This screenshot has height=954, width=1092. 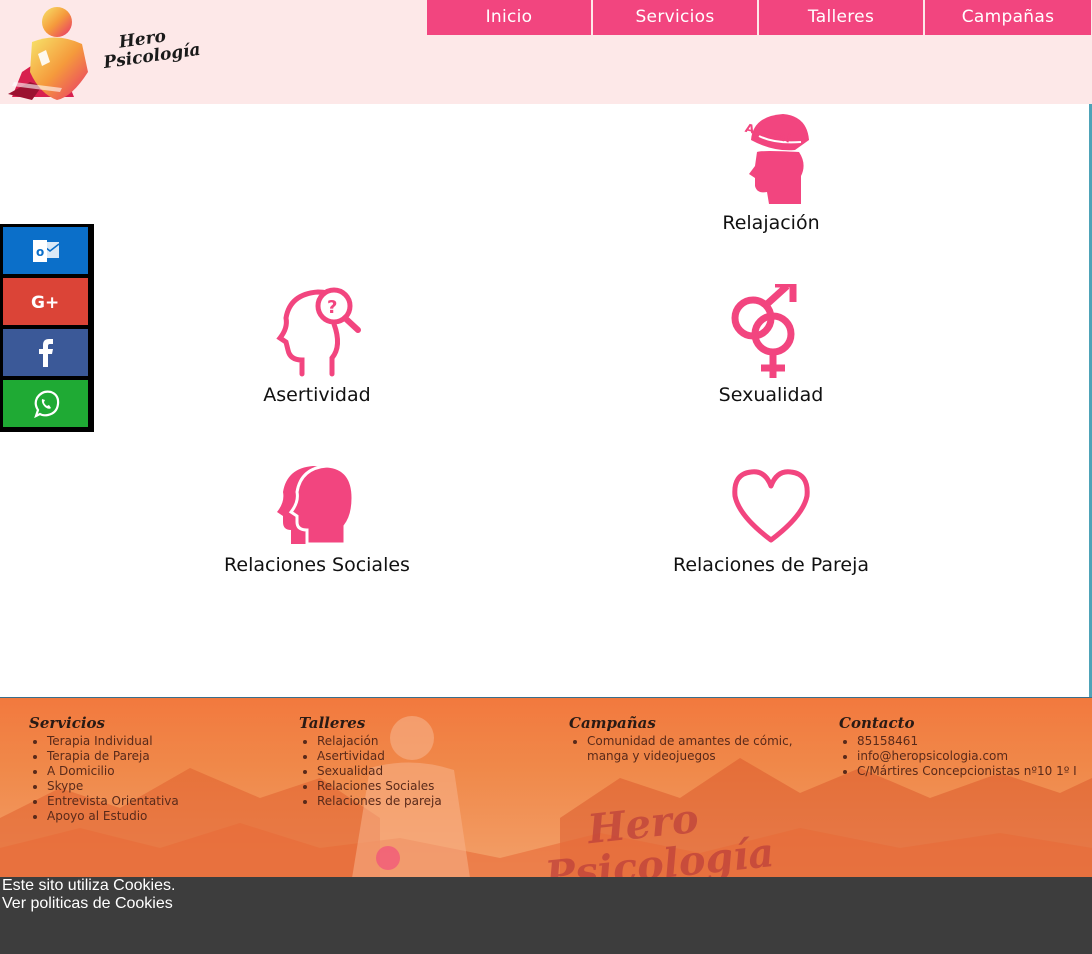 I want to click on service-sexualidad: Sexualidad, so click(x=771, y=345).